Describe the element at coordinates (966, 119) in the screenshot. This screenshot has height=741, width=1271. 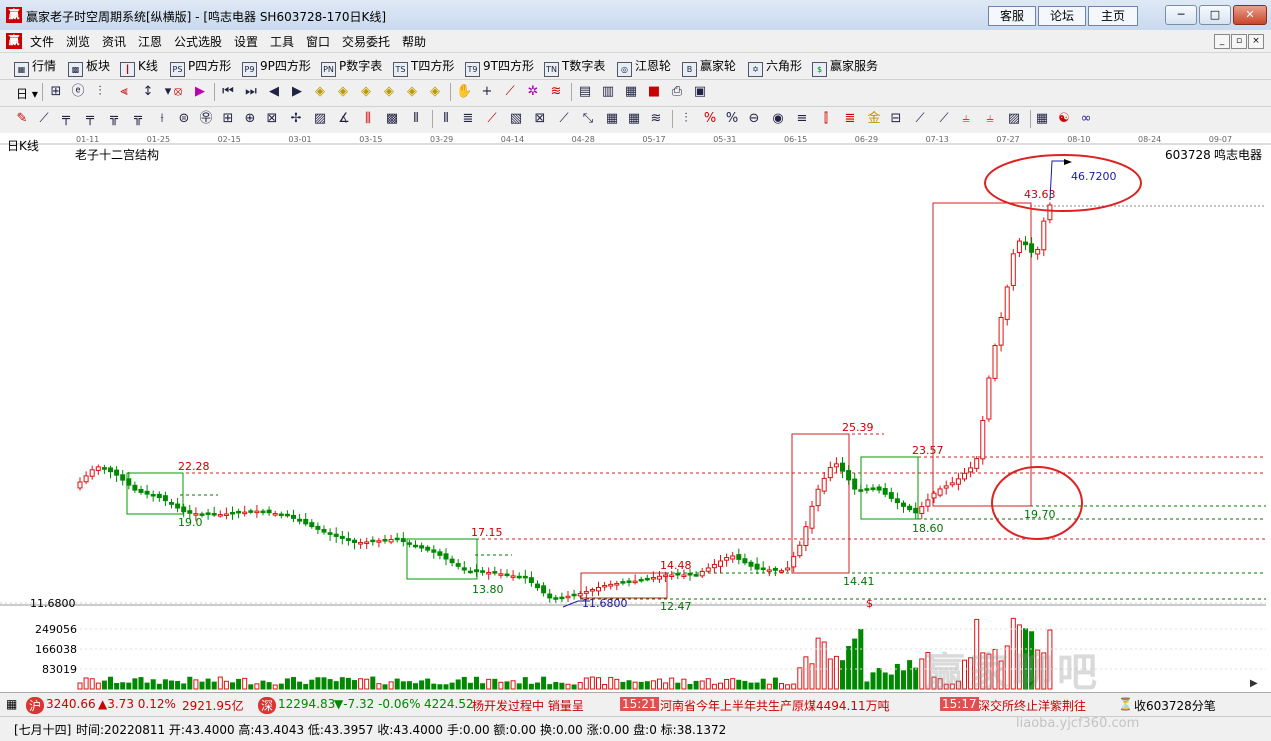
I see `comb-red-icon: ⫨` at that location.